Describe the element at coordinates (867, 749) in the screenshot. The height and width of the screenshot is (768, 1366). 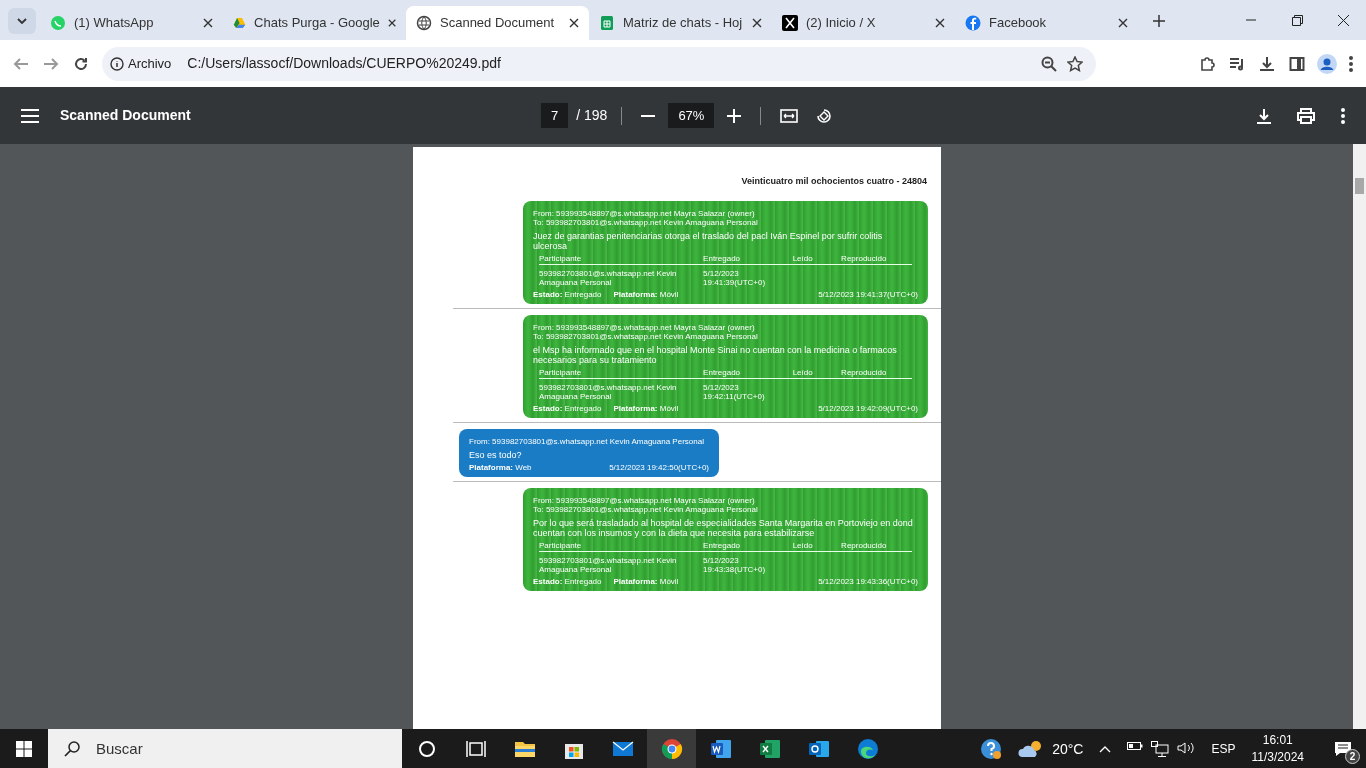
I see `edge-browser-icon` at that location.